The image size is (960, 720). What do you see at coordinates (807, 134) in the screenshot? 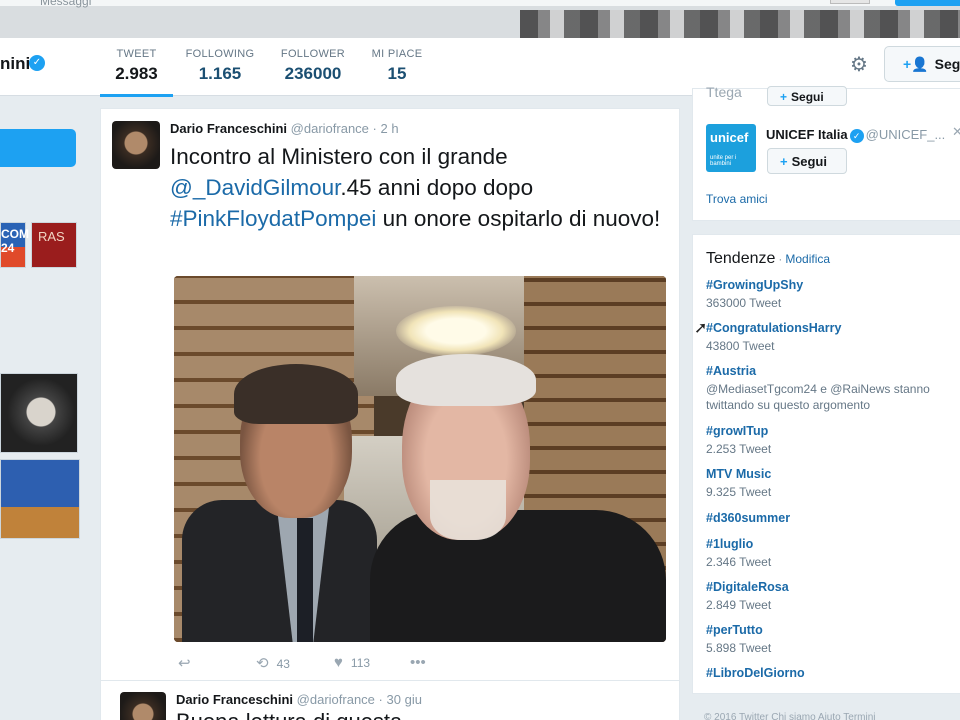
I see `account-name: UNICEF Italia` at bounding box center [807, 134].